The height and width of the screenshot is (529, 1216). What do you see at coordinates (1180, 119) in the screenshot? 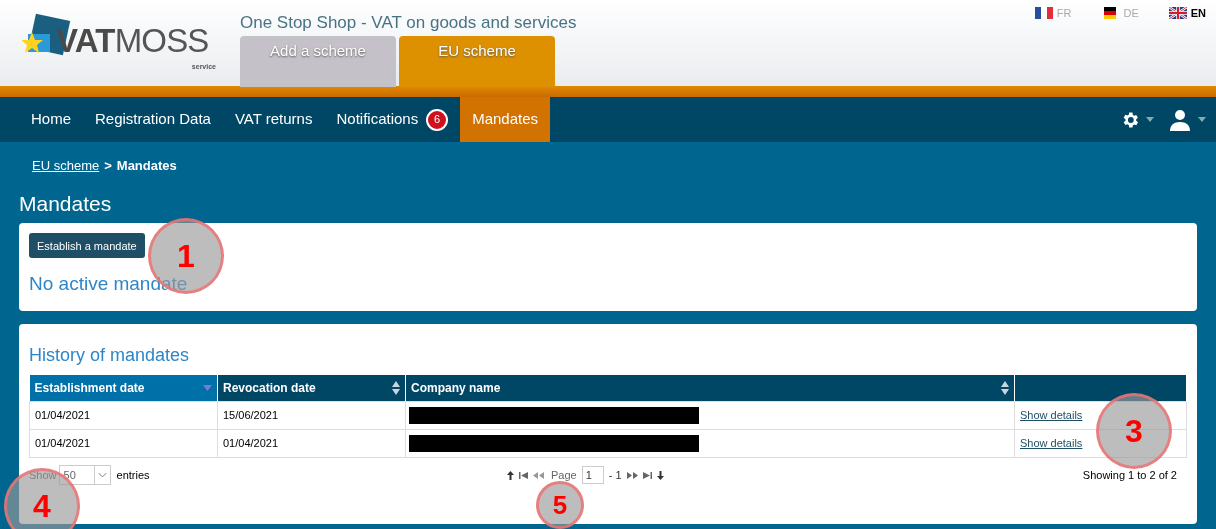
I see `user-icon` at bounding box center [1180, 119].